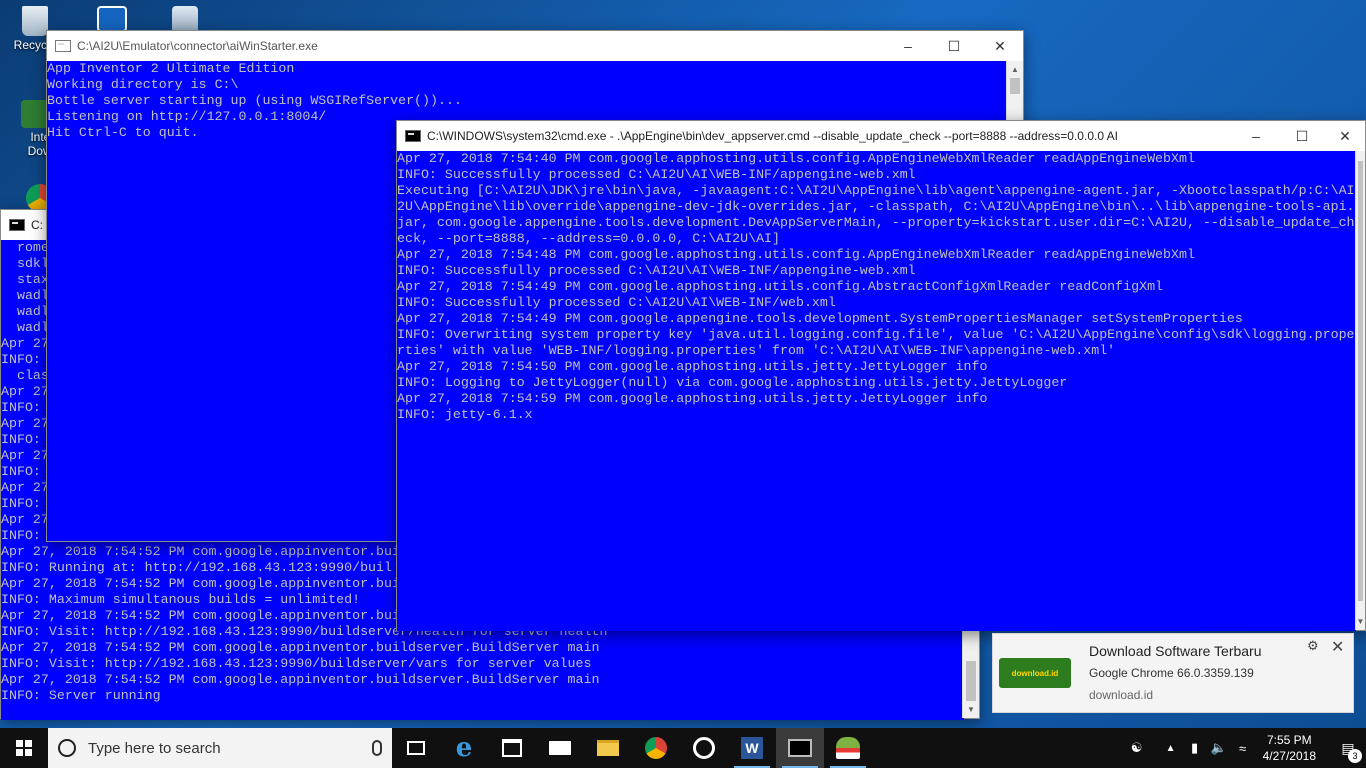 The width and height of the screenshot is (1366, 768). I want to click on cortana-icon, so click(67, 748).